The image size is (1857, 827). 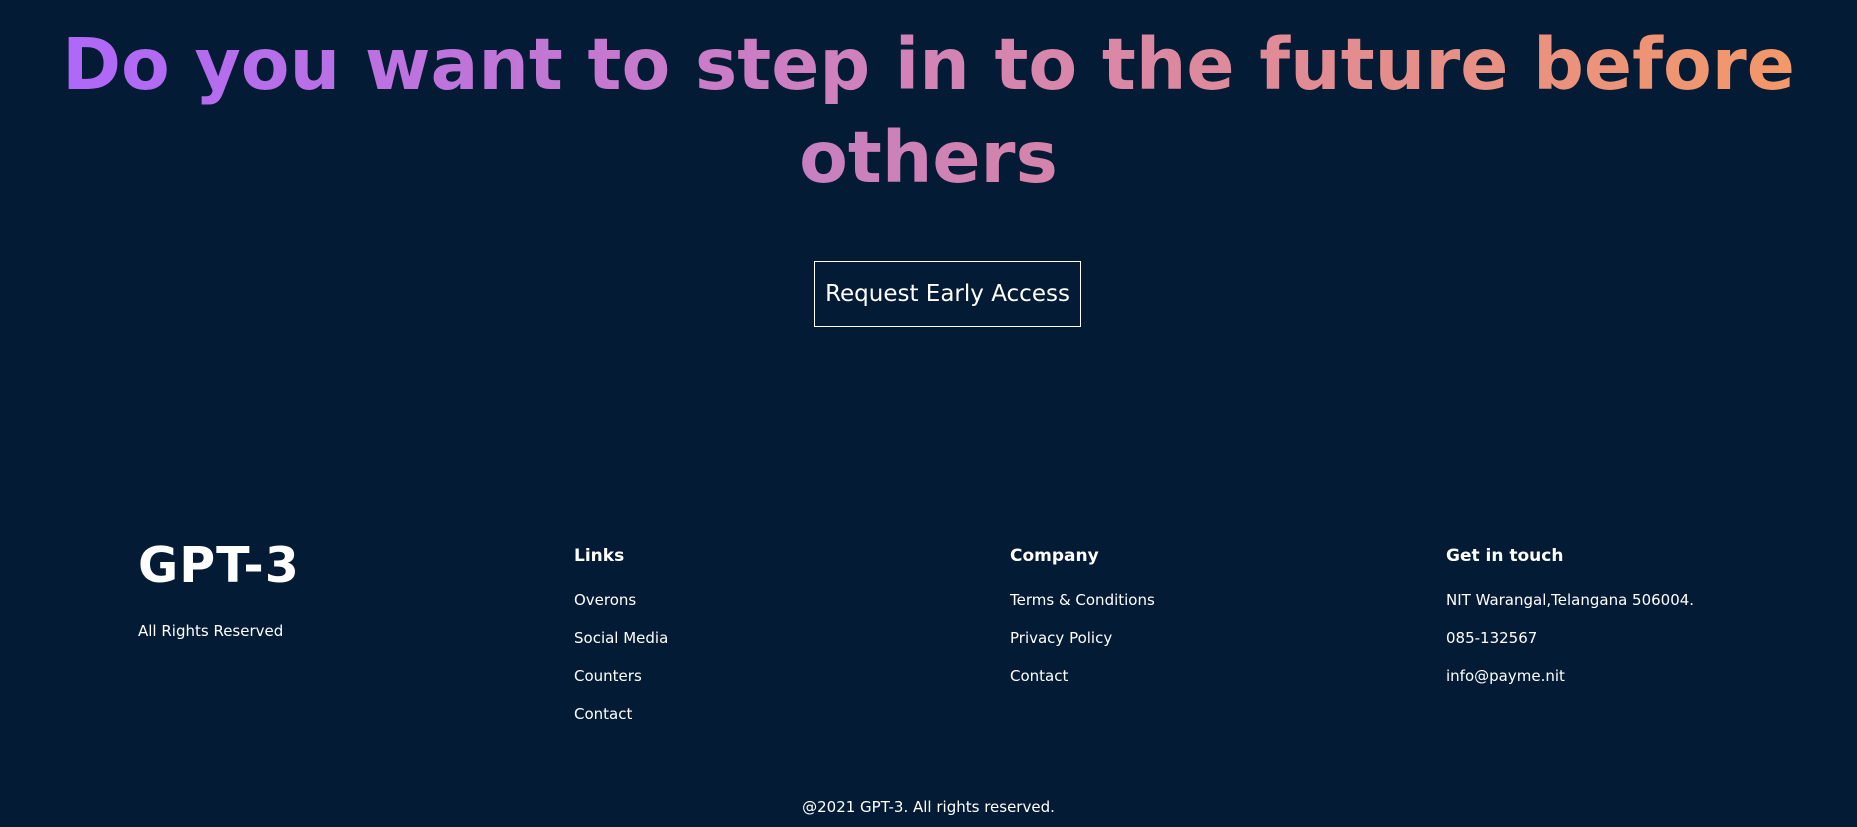 I want to click on footer-contact-address: NIT Warangal,Telangana 506004., so click(x=1570, y=600).